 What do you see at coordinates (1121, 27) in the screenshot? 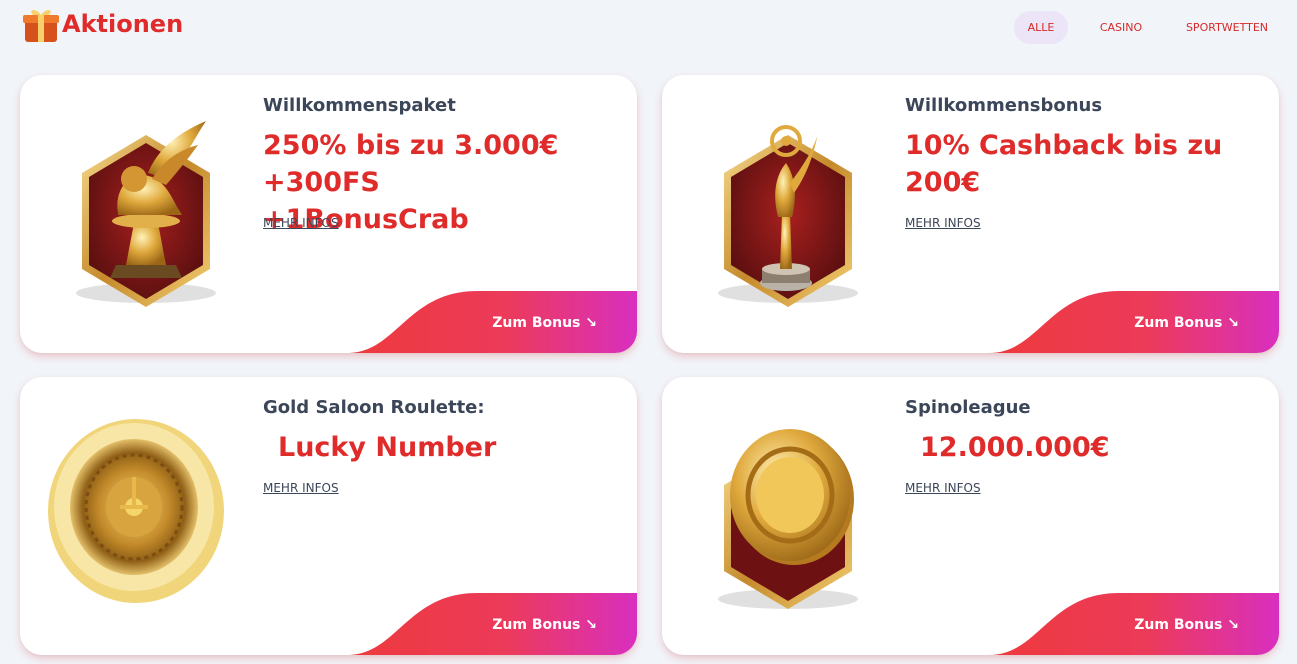
I see `tab-casino: CASINO` at bounding box center [1121, 27].